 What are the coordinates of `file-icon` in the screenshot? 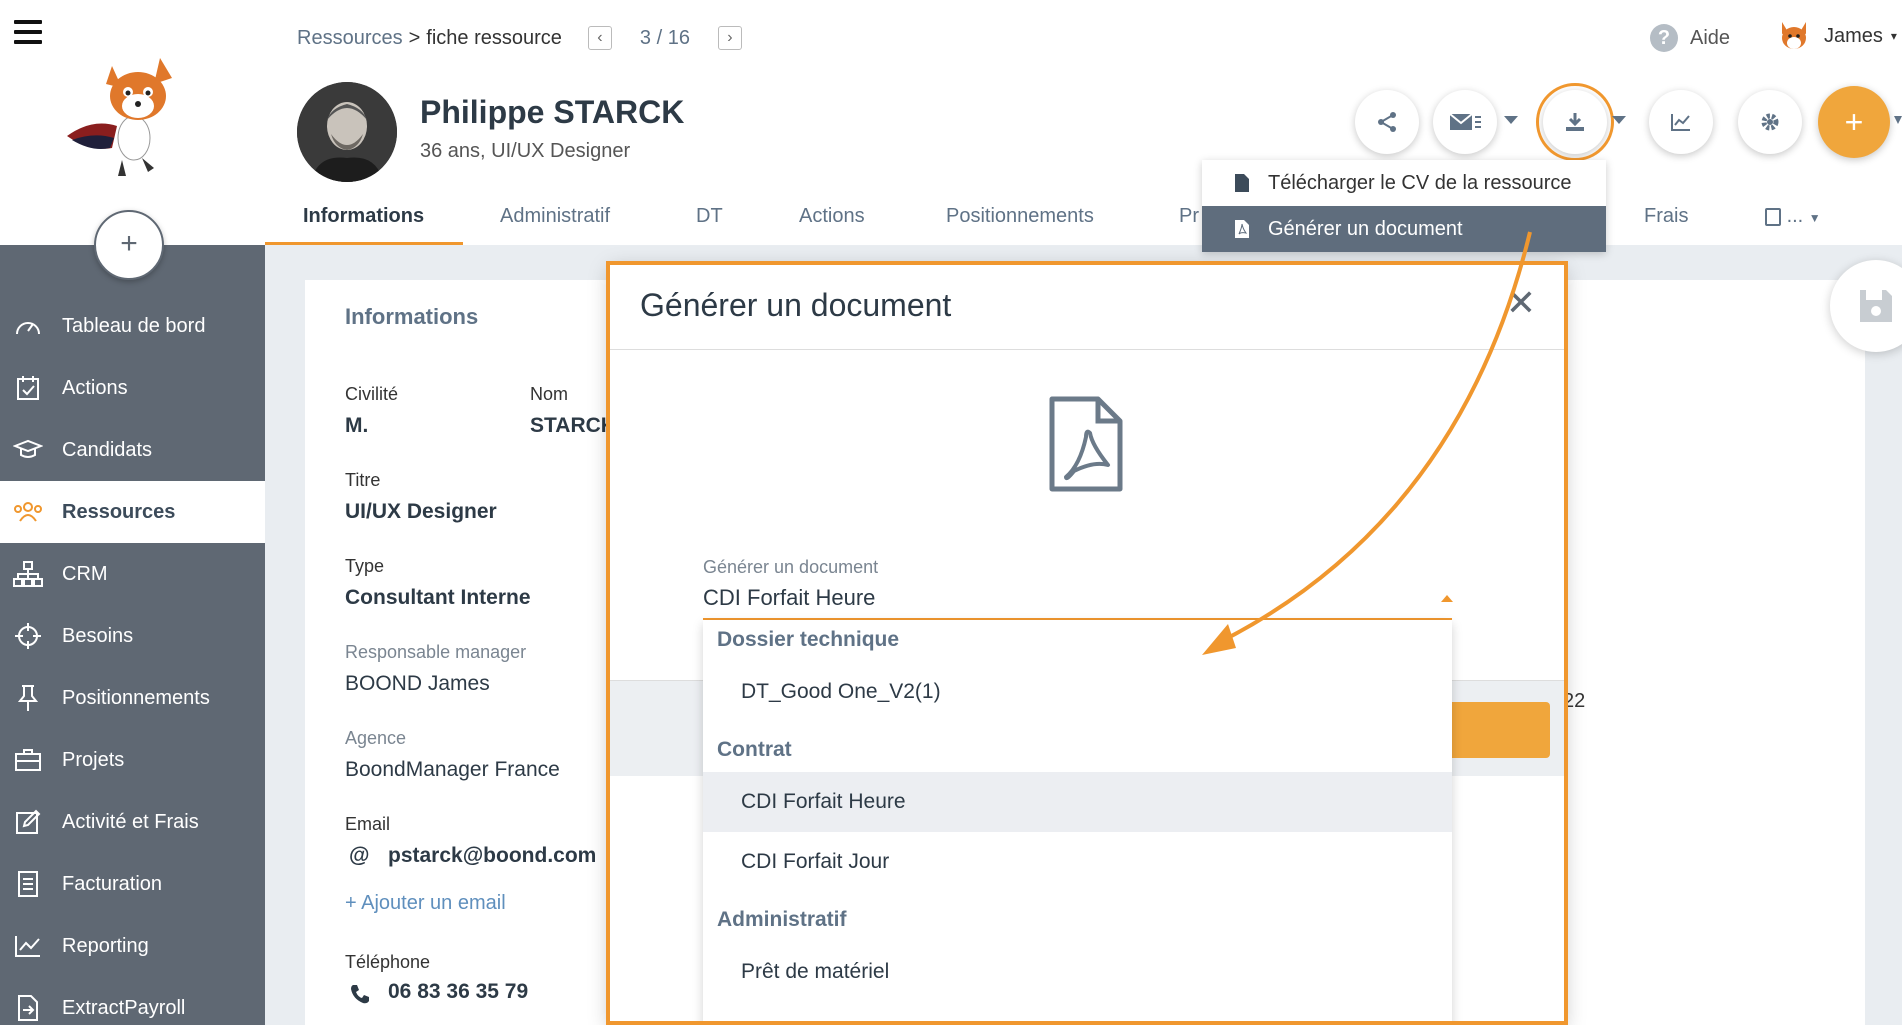 It's located at (1242, 183).